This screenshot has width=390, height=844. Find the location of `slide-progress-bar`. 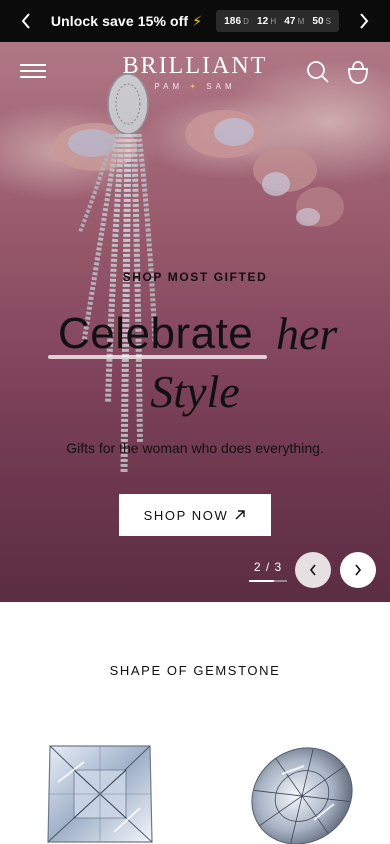

slide-progress-bar is located at coordinates (268, 581).